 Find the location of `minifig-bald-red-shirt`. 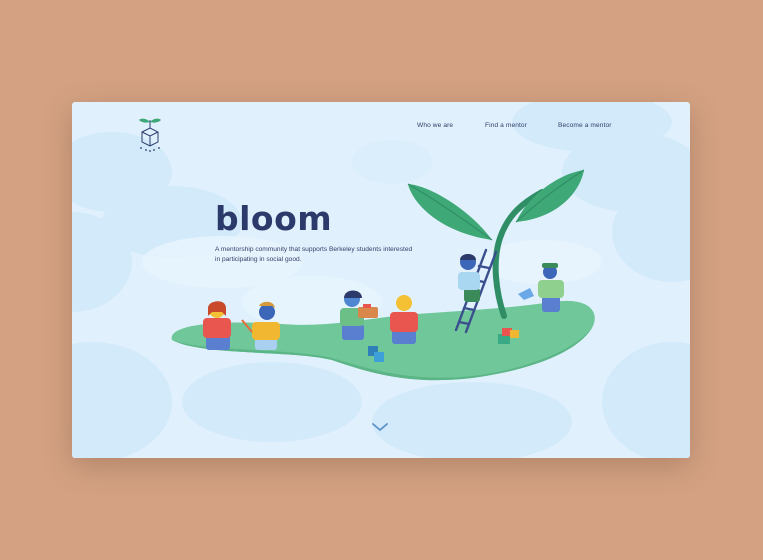

minifig-bald-red-shirt is located at coordinates (404, 319).